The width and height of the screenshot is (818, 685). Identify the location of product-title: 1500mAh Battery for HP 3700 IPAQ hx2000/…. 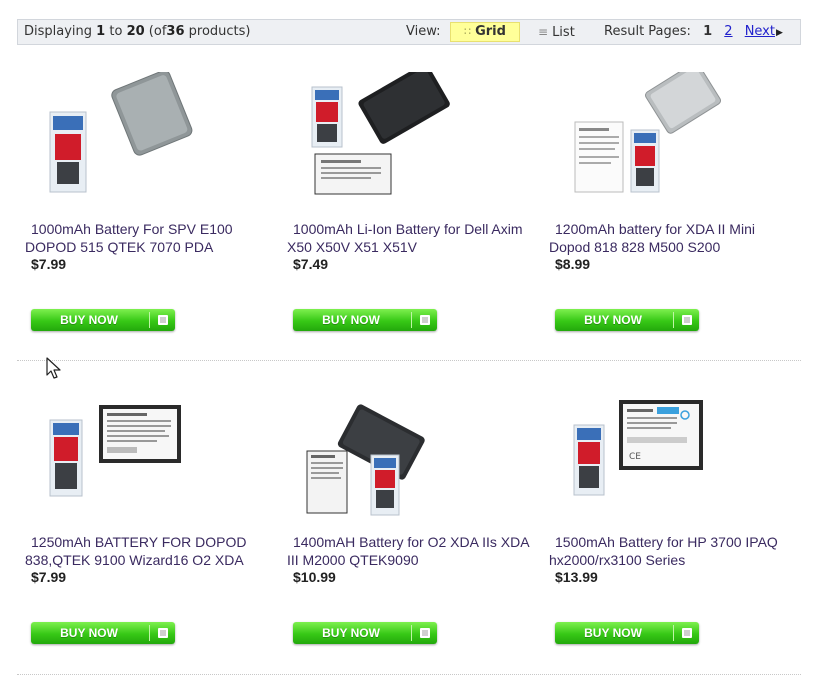
(674, 551).